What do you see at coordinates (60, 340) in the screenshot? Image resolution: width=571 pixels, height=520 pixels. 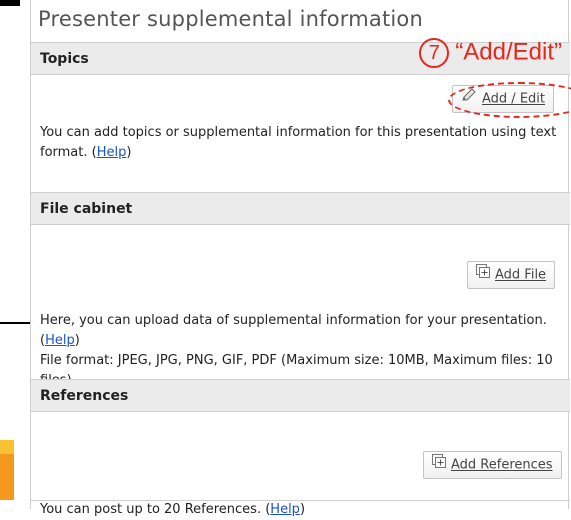 I see `file-cabinet-help-link: Help` at bounding box center [60, 340].